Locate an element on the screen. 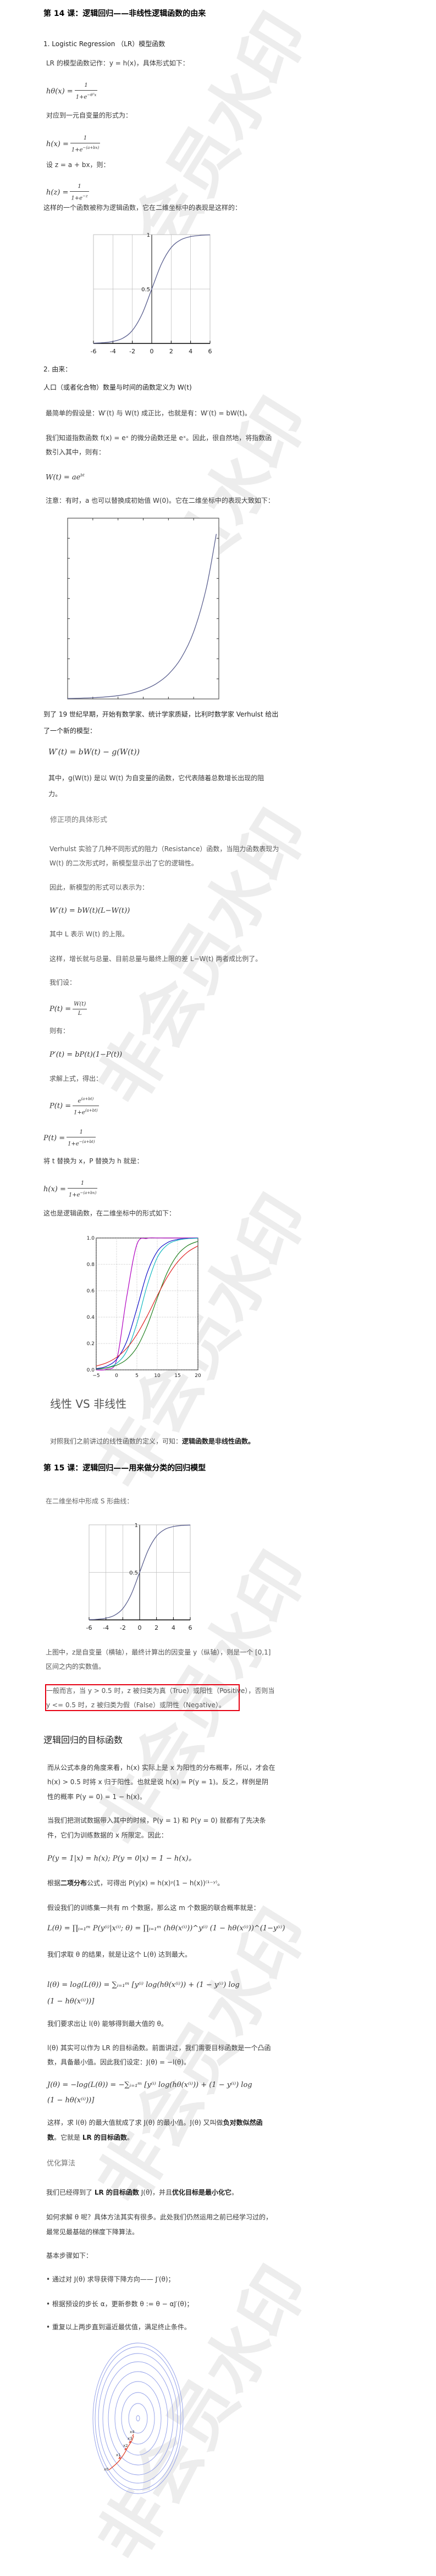 Image resolution: width=436 pixels, height=2576 pixels. paragraph: 对照我们之前讲过的线性函数的定义，可知：逻辑函数是非线性函数。 is located at coordinates (152, 1441).